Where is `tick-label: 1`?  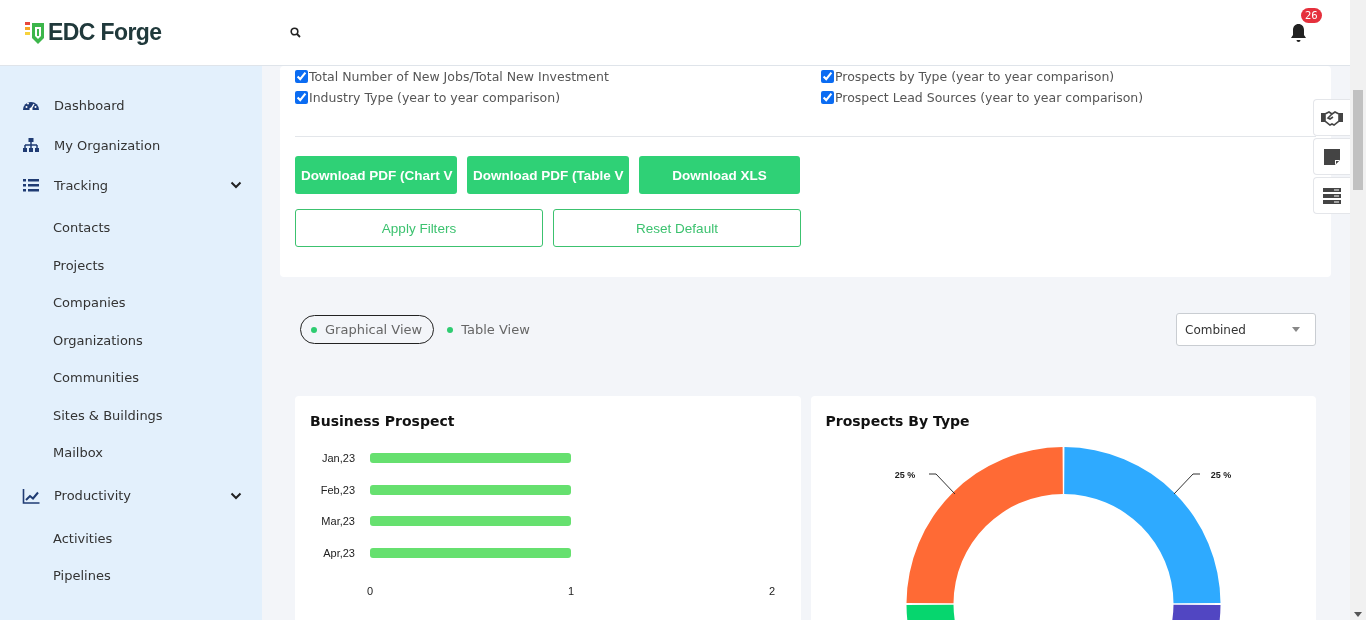
tick-label: 1 is located at coordinates (571, 591).